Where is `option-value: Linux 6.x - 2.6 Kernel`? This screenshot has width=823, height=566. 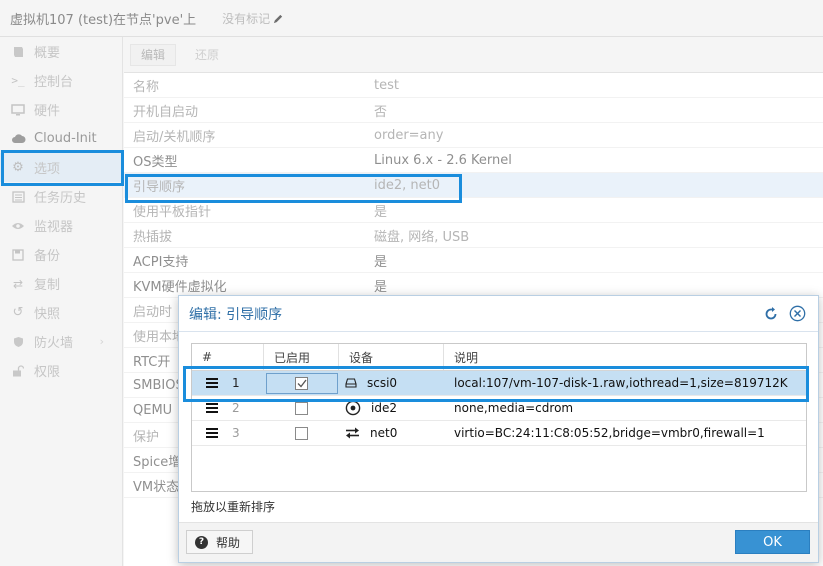
option-value: Linux 6.x - 2.6 Kernel is located at coordinates (443, 160).